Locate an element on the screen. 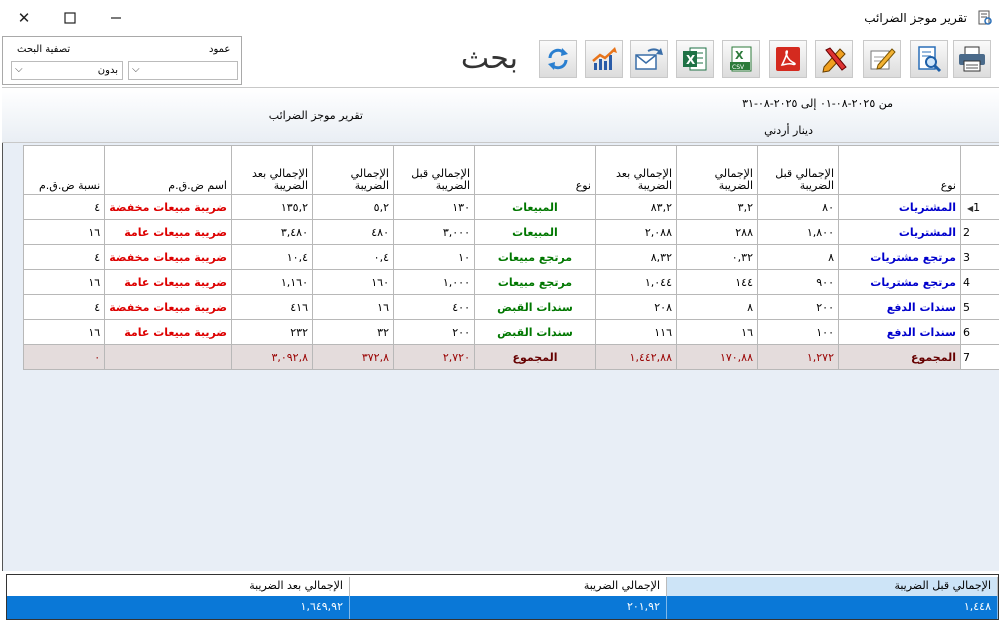 This screenshot has height=627, width=1003. cell-after: ٢,٠٨٨ is located at coordinates (636, 232).